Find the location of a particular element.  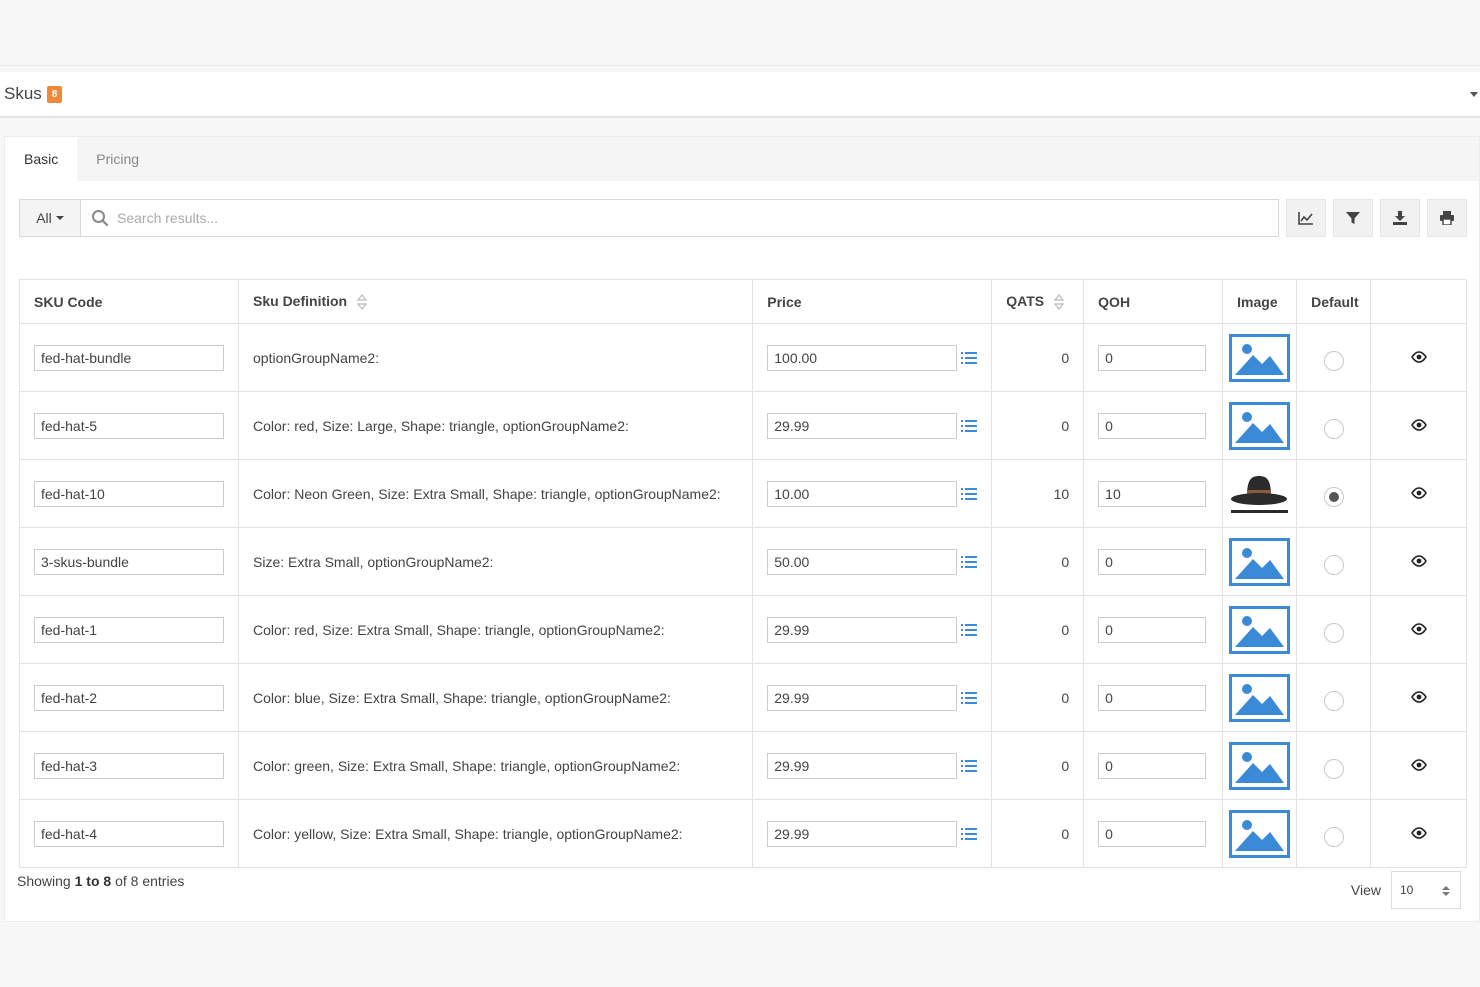

page-size-select: 10 is located at coordinates (1426, 890).